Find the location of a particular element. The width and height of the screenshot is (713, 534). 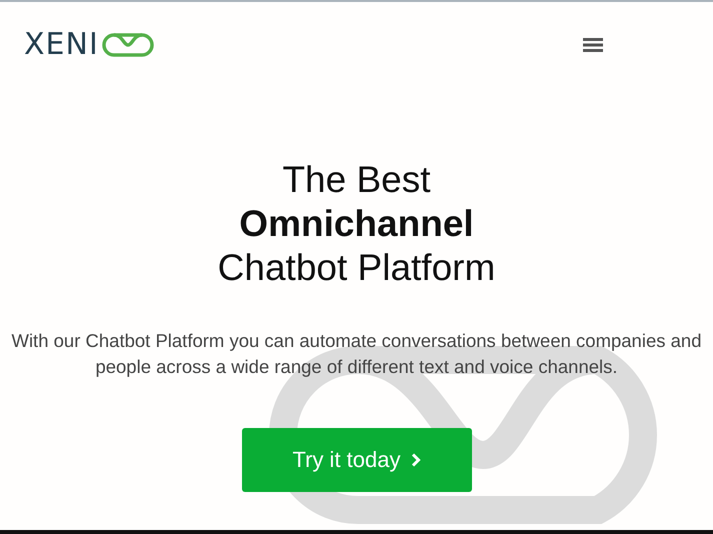

infinity-logo-icon is located at coordinates (128, 45).